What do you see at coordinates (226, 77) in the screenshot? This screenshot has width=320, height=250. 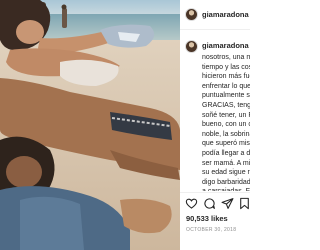 I see `caption-line: hicieron más fue` at bounding box center [226, 77].